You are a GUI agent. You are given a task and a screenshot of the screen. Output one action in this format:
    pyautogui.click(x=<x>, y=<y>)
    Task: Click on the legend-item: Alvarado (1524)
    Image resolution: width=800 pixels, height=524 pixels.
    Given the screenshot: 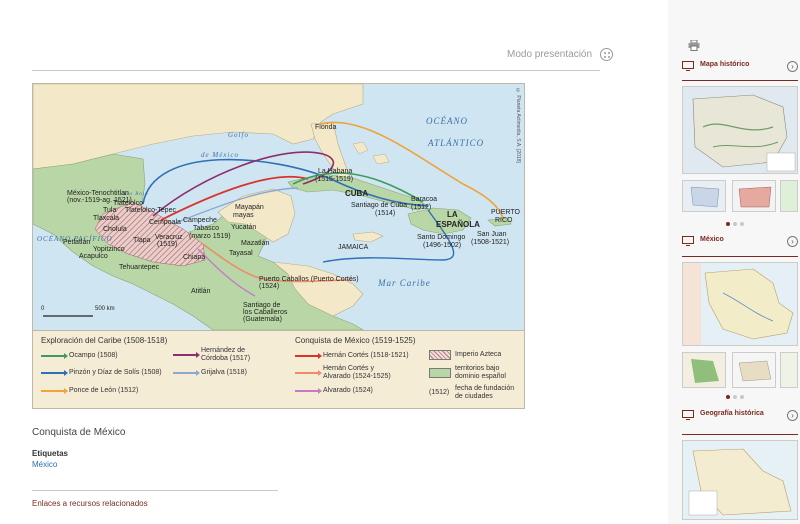 What is the action you would take?
    pyautogui.click(x=334, y=391)
    